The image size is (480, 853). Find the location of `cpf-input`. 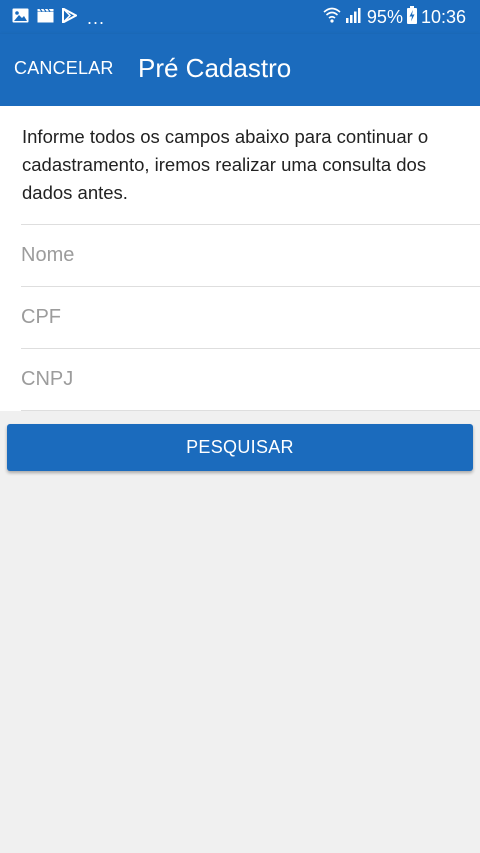

cpf-input is located at coordinates (241, 317).